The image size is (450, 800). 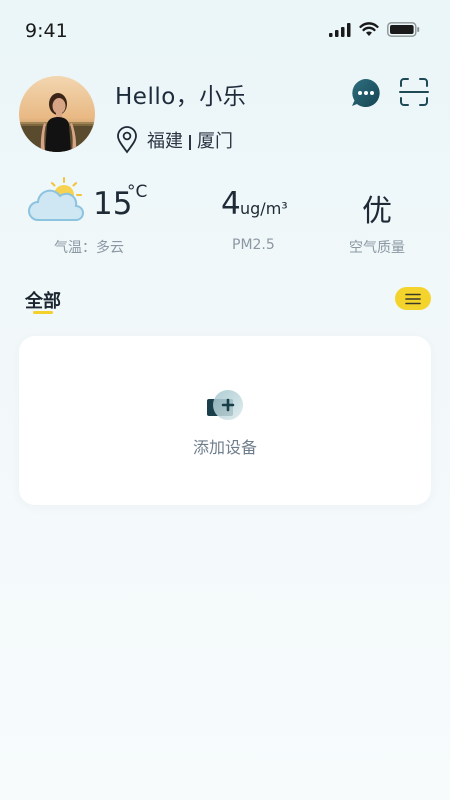 I want to click on location-pin-icon, so click(x=127, y=140).